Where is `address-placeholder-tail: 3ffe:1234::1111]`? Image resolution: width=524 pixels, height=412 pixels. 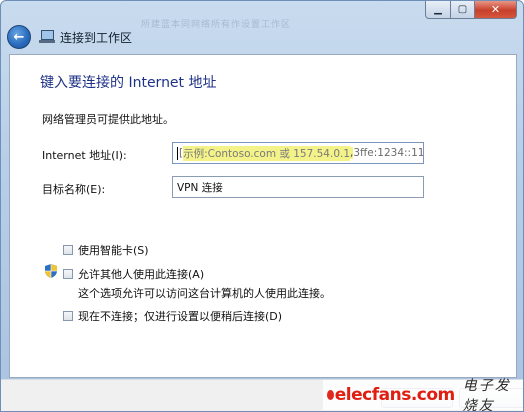 address-placeholder-tail: 3ffe:1234::1111] is located at coordinates (388, 153).